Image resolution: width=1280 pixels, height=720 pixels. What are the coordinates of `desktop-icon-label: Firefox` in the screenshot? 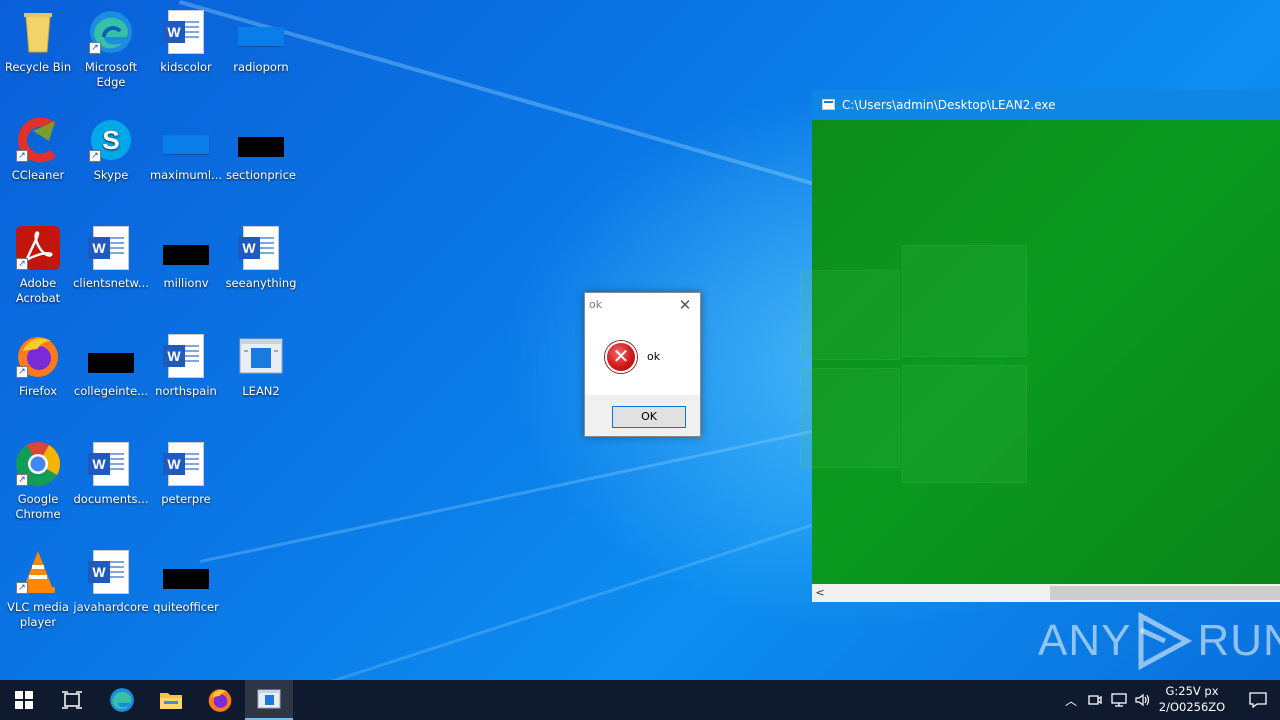 It's located at (38, 391).